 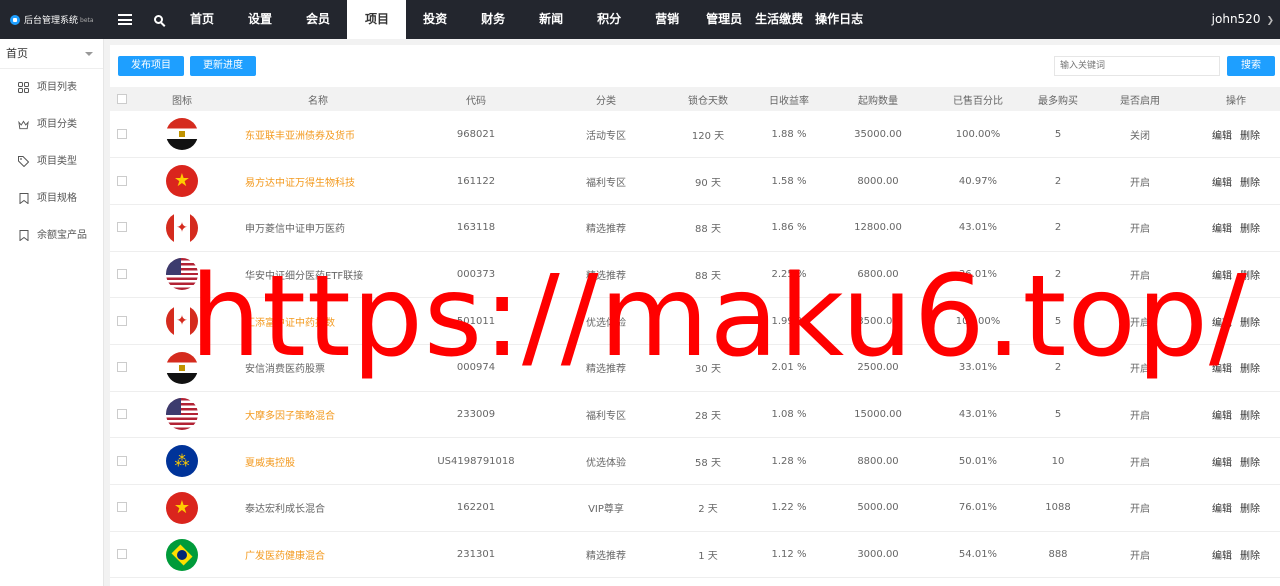 What do you see at coordinates (1243, 19) in the screenshot?
I see `user-menu: john520 ❯` at bounding box center [1243, 19].